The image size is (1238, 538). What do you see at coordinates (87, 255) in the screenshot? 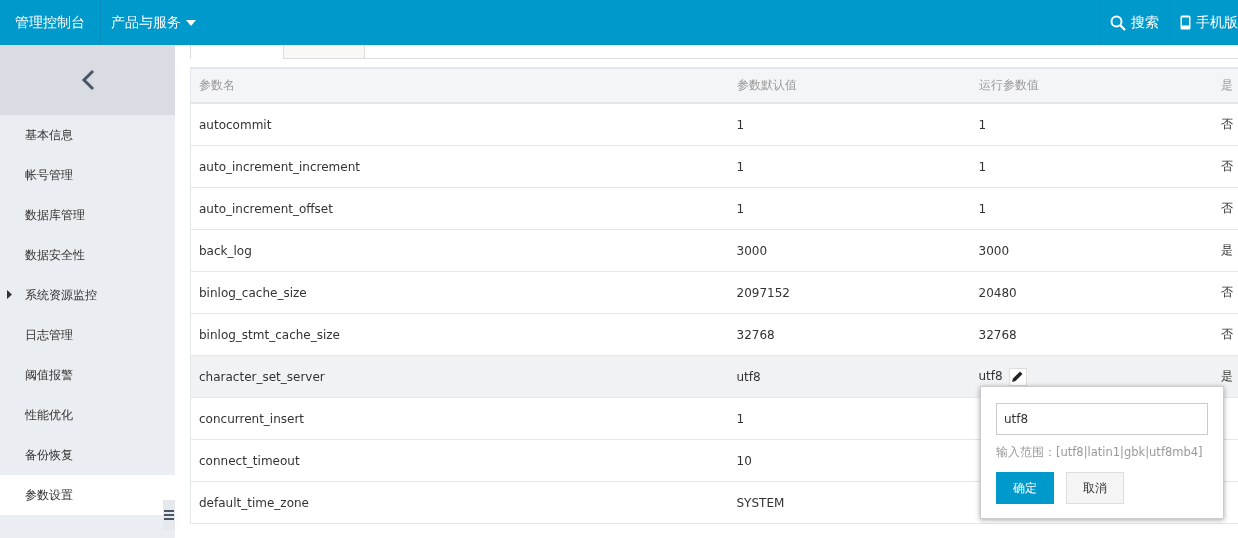
I see `sidebar-item: 数据安全性` at bounding box center [87, 255].